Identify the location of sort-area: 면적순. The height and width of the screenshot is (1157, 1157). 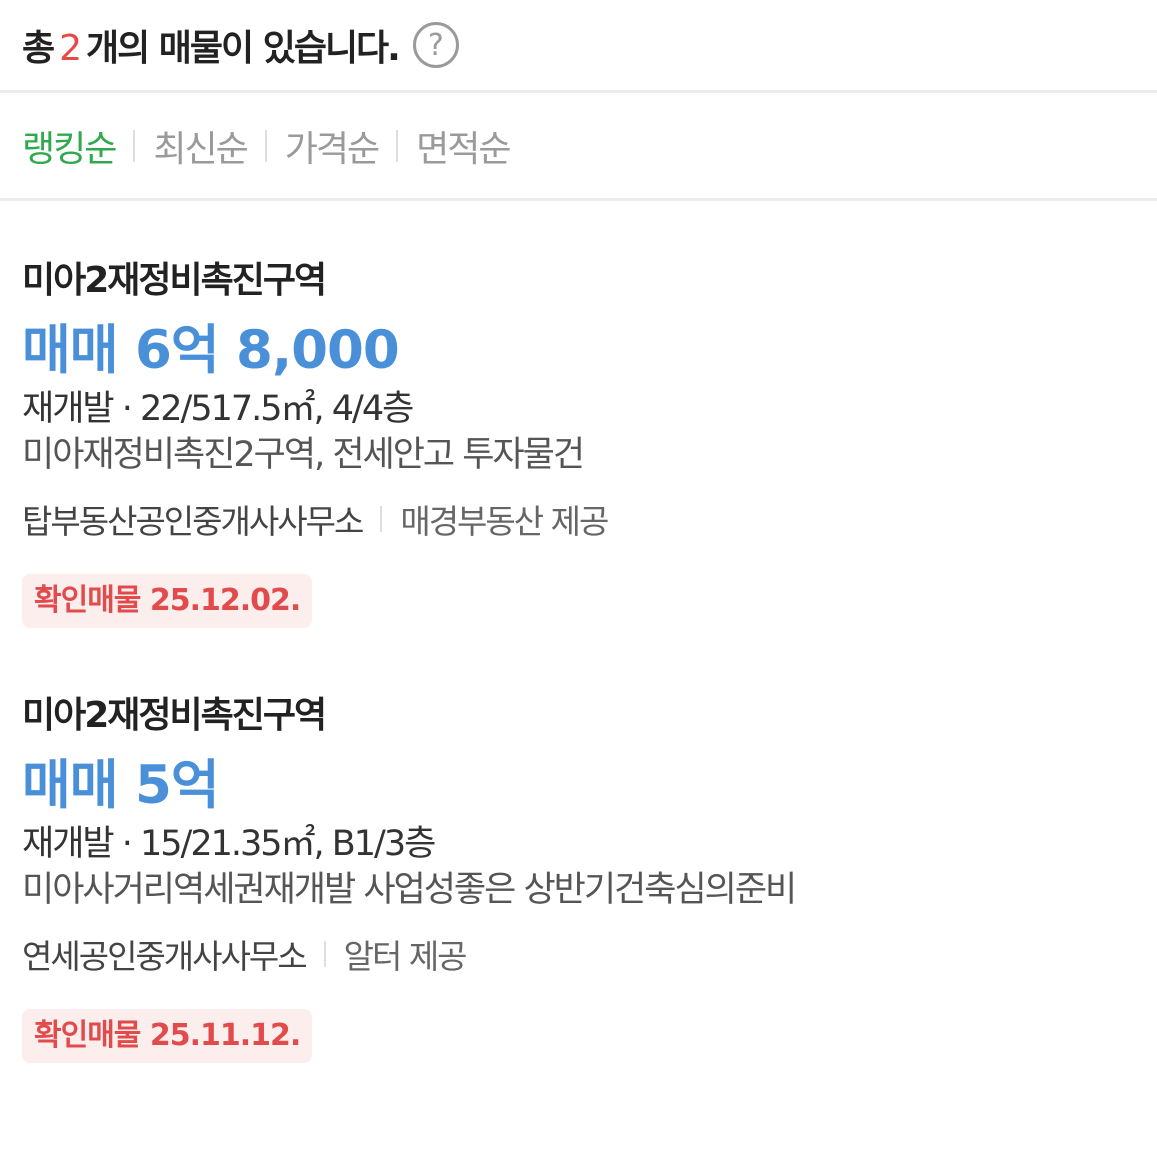
(463, 146).